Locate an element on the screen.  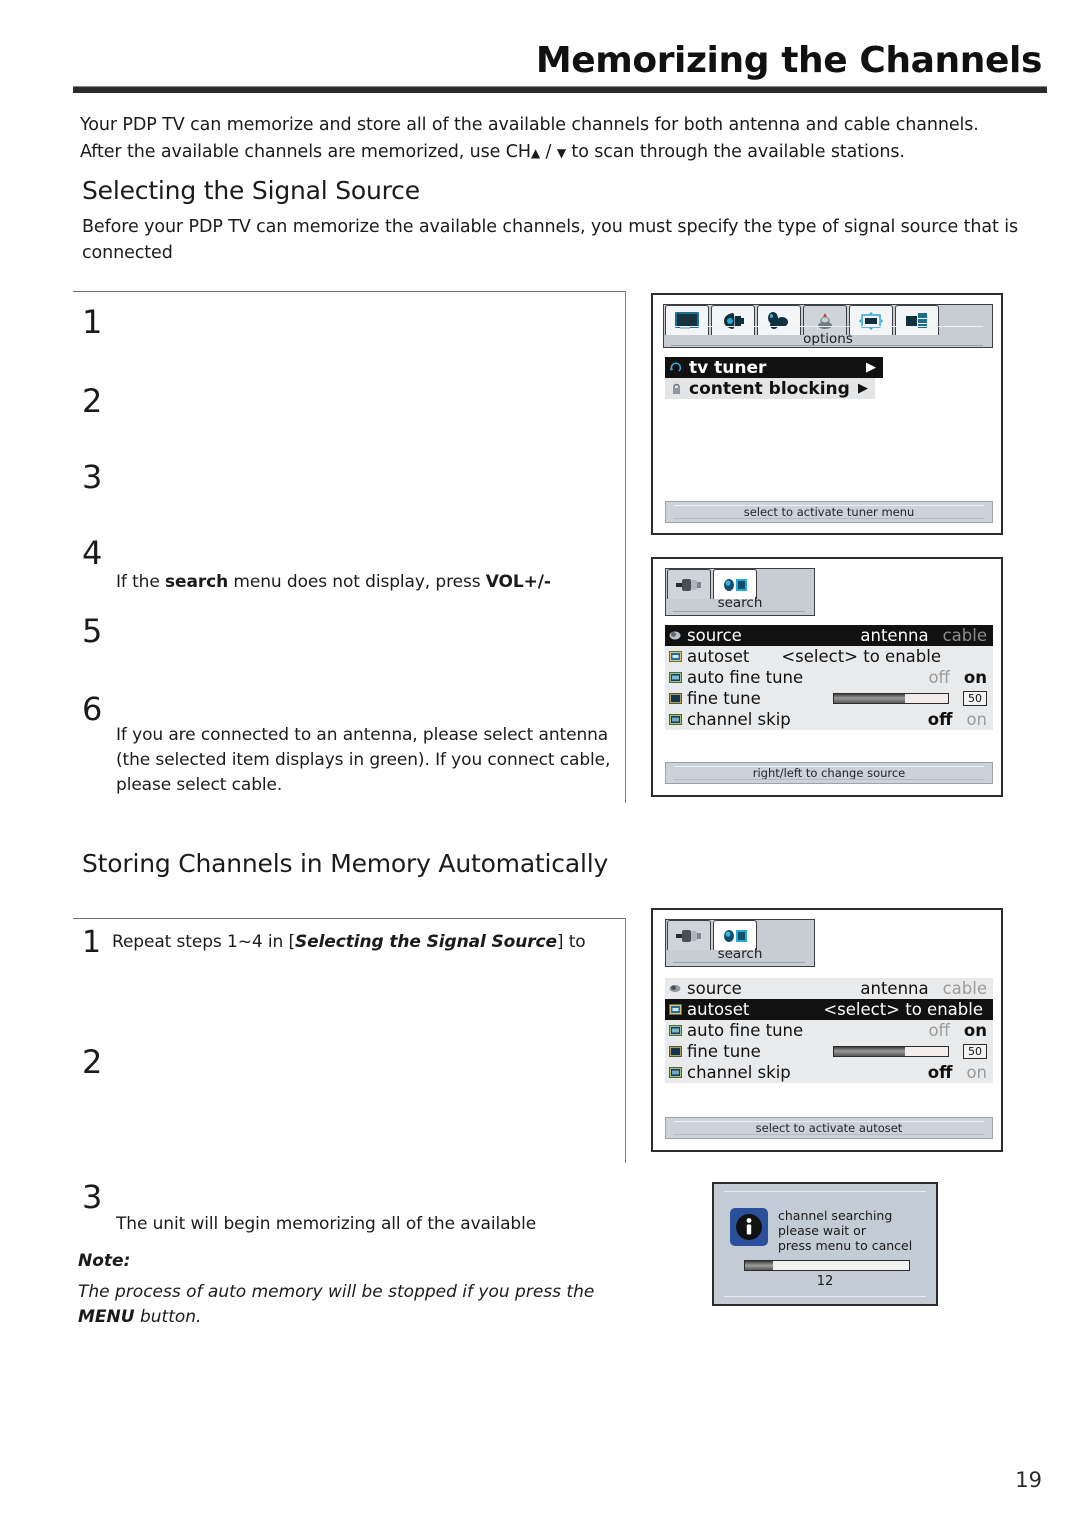
page-number: 19 is located at coordinates (1028, 1480).